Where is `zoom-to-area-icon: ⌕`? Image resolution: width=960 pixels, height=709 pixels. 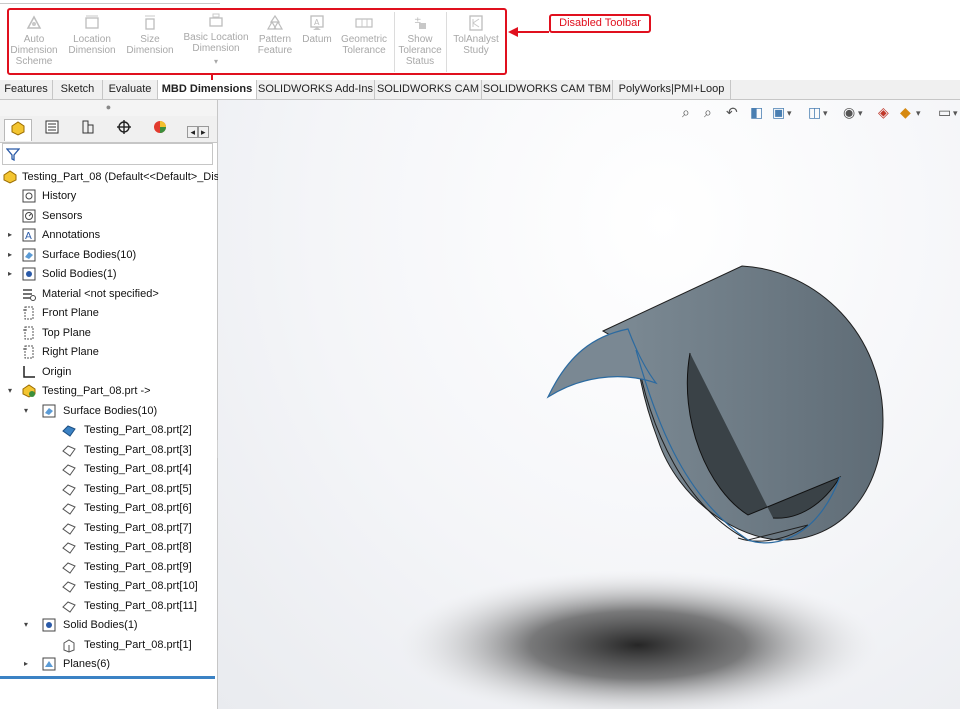 zoom-to-area-icon: ⌕ is located at coordinates (708, 112).